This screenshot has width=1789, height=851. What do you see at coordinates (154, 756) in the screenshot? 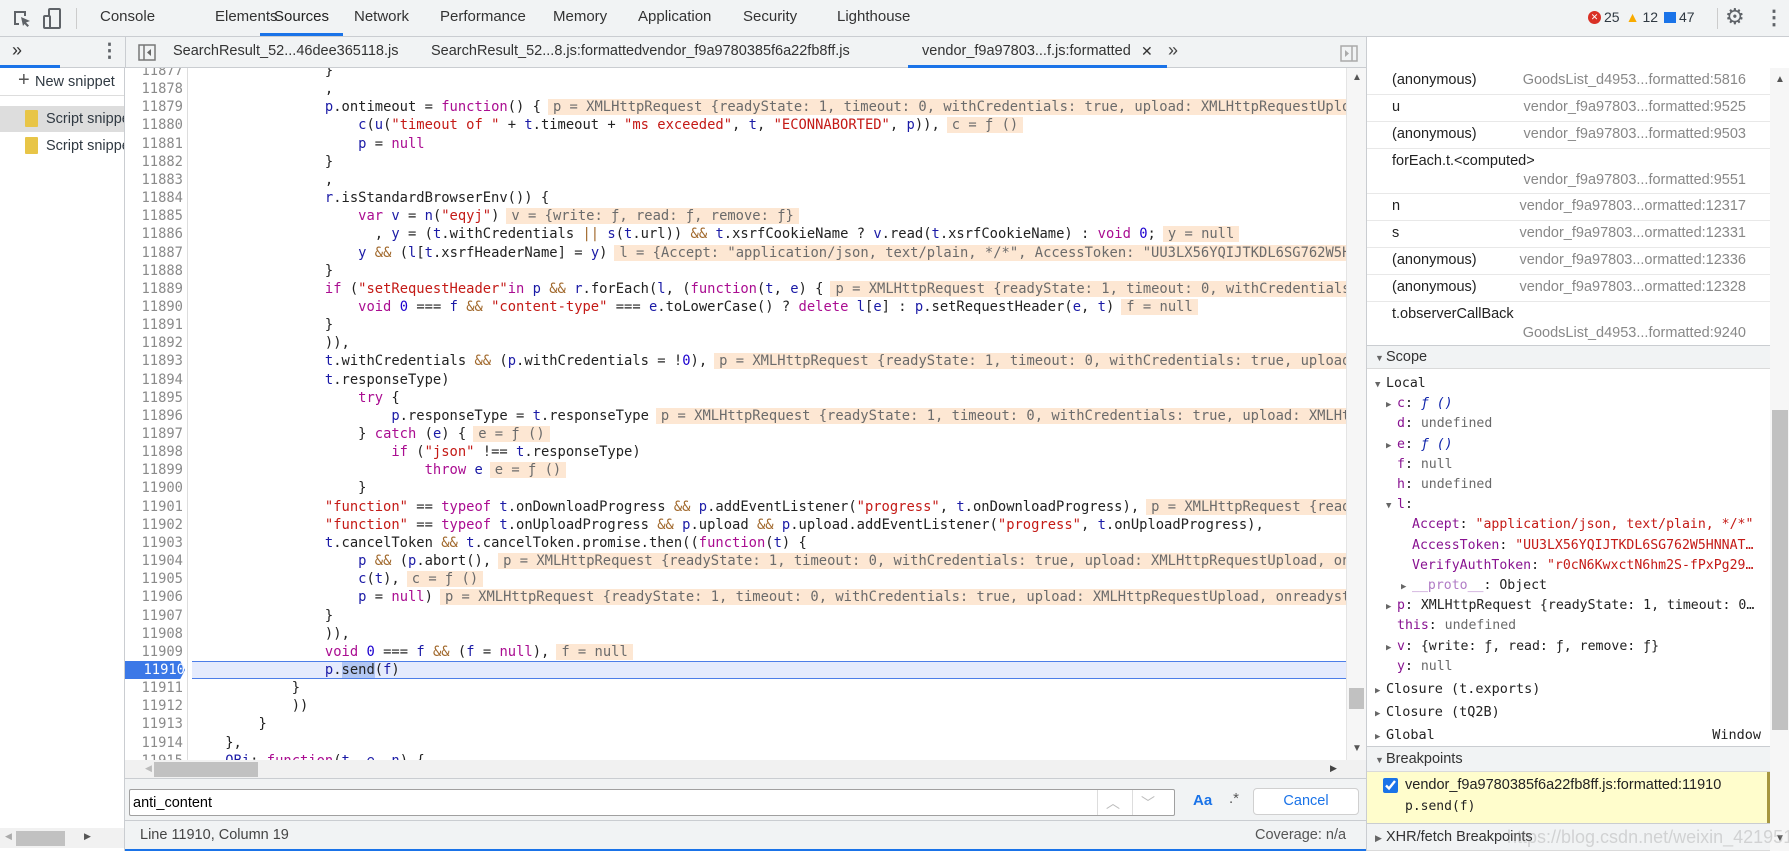
I see `line-number: 11915` at bounding box center [154, 756].